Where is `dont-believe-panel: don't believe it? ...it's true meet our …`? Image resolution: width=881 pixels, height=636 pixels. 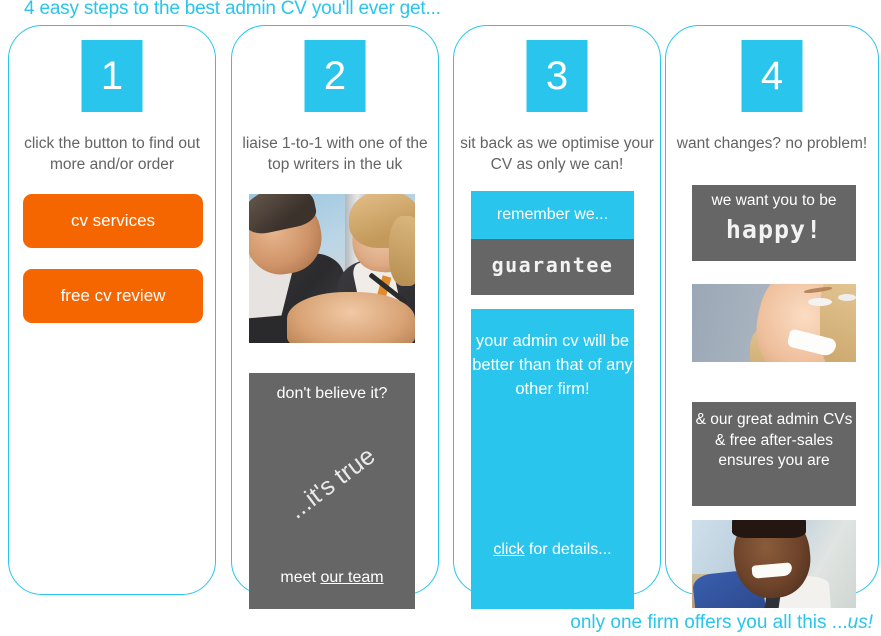 dont-believe-panel: don't believe it? ...it's true meet our … is located at coordinates (332, 491).